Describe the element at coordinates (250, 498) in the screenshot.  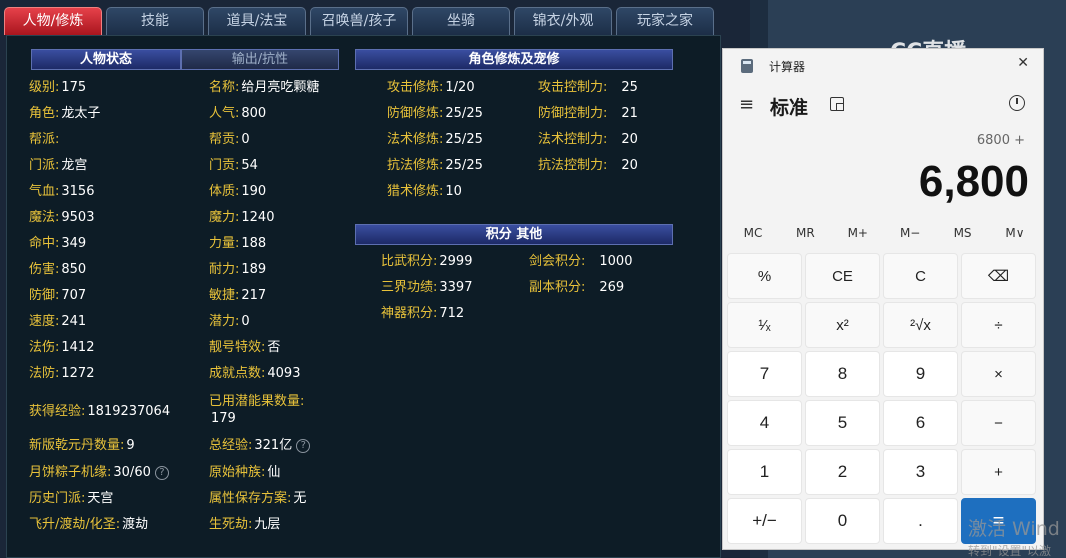
I see `stat-label: 属性保存方案:` at that location.